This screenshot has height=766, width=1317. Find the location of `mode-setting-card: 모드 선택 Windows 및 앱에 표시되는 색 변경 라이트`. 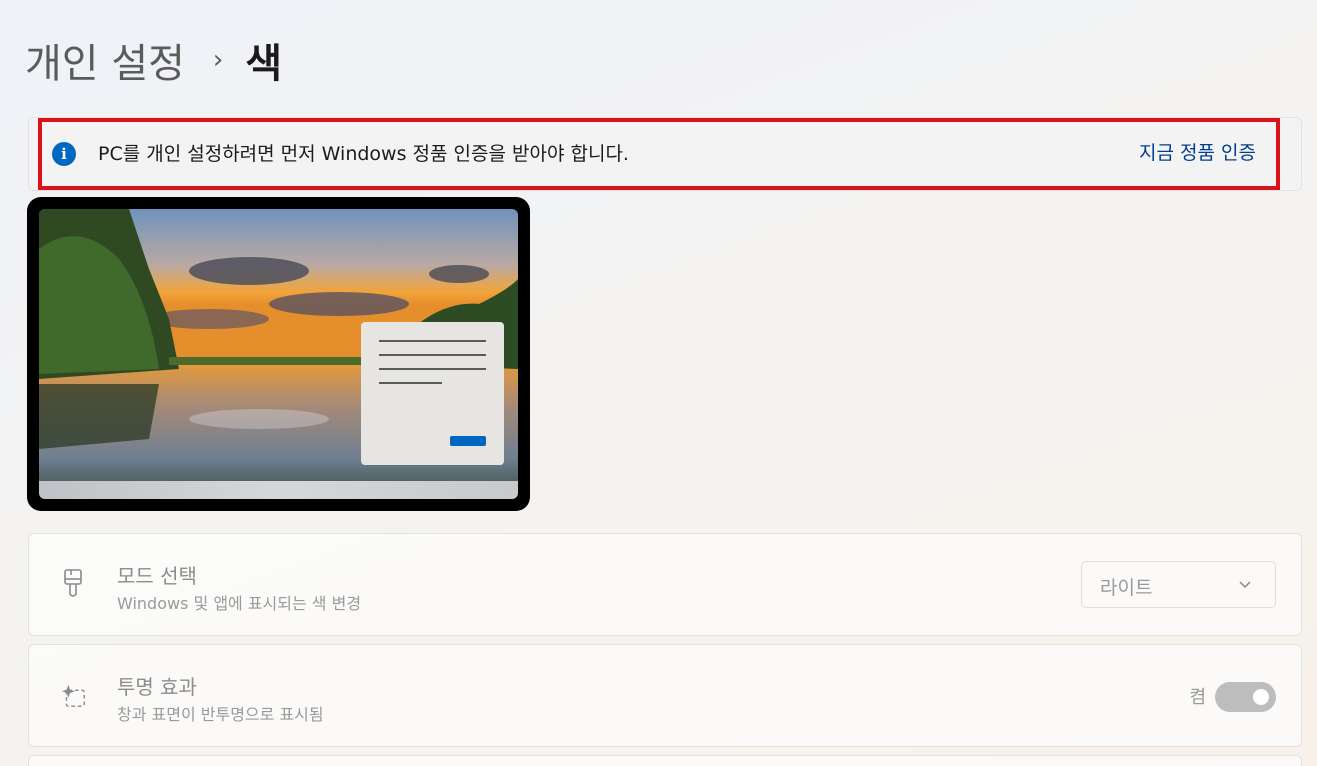

mode-setting-card: 모드 선택 Windows 및 앱에 표시되는 색 변경 라이트 is located at coordinates (665, 584).